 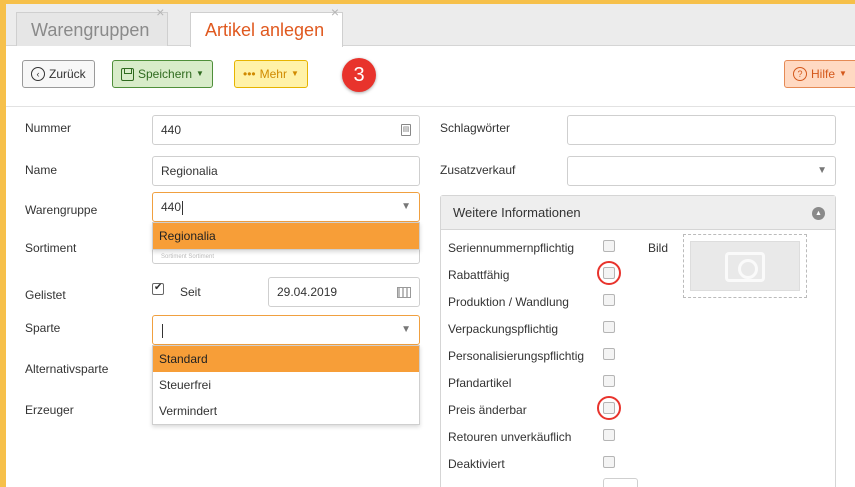 I want to click on seit-label: Seit, so click(x=190, y=292).